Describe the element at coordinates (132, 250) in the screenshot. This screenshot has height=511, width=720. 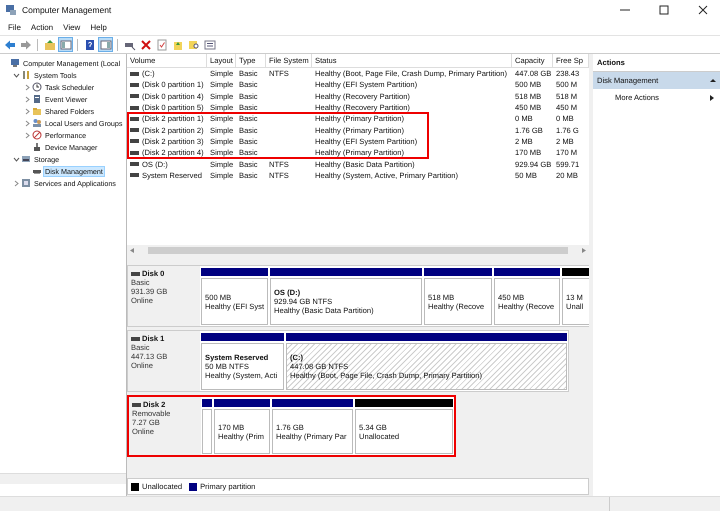
I see `scroll-left-icon` at that location.